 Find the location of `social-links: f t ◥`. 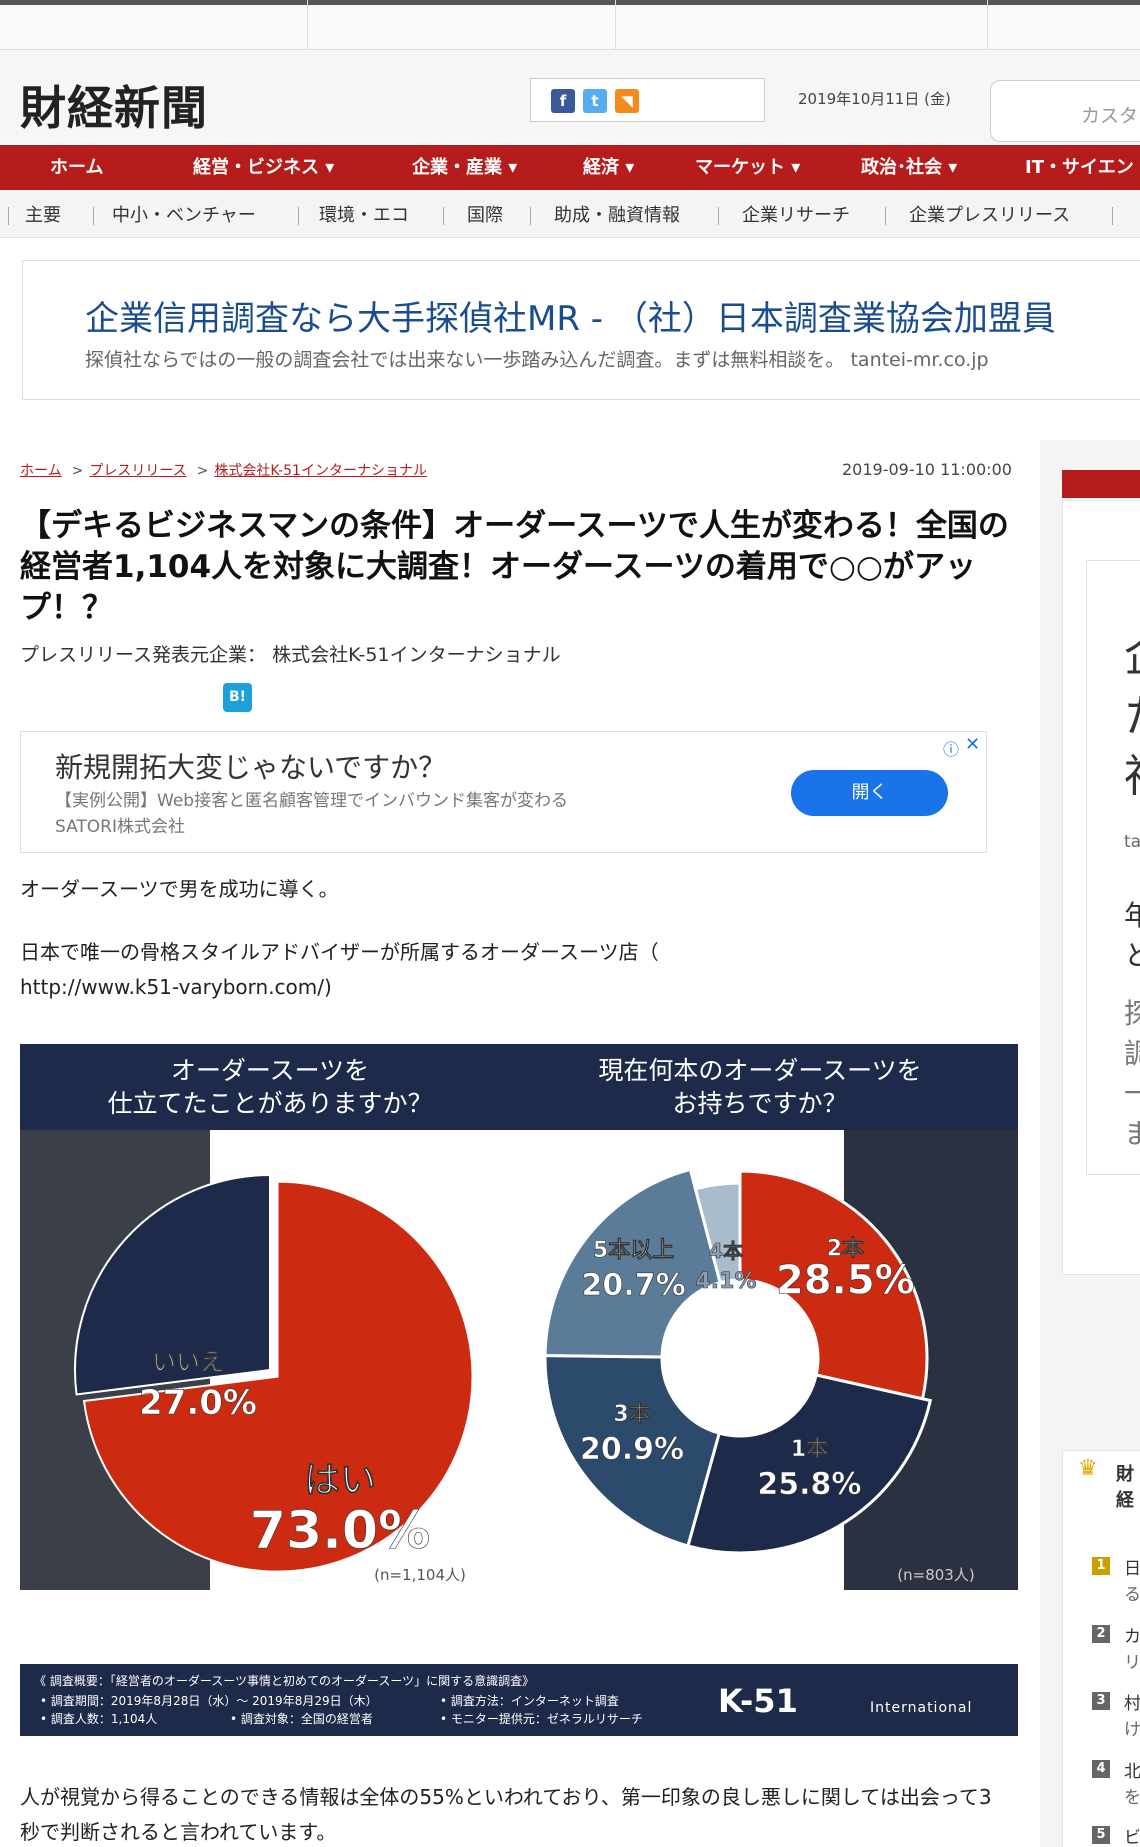

social-links: f t ◥ is located at coordinates (647, 100).